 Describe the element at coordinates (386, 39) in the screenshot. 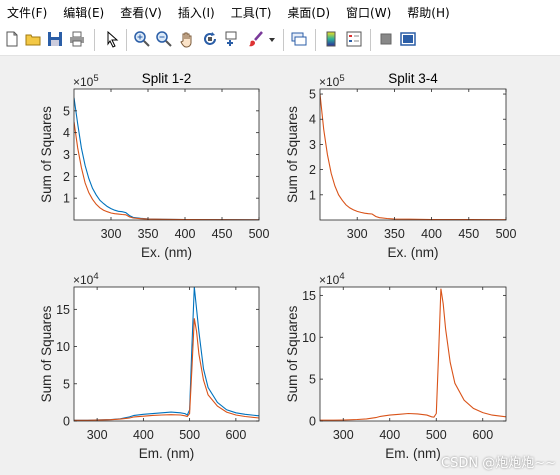

I see `hide-plot-tools-icon` at that location.